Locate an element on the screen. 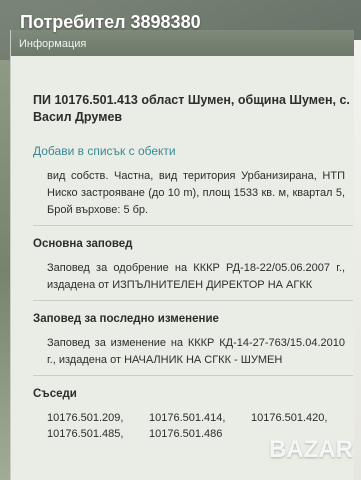  last-change-heading: Заповед за последно изменение is located at coordinates (126, 319).